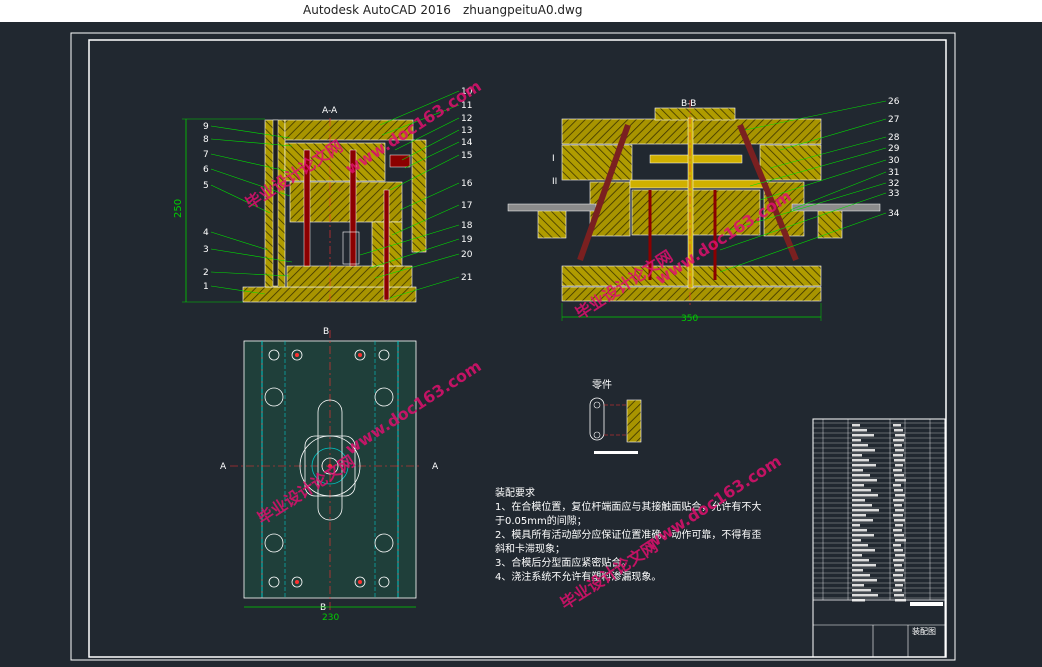 This screenshot has width=1042, height=667. I want to click on callout-6: 6, so click(206, 170).